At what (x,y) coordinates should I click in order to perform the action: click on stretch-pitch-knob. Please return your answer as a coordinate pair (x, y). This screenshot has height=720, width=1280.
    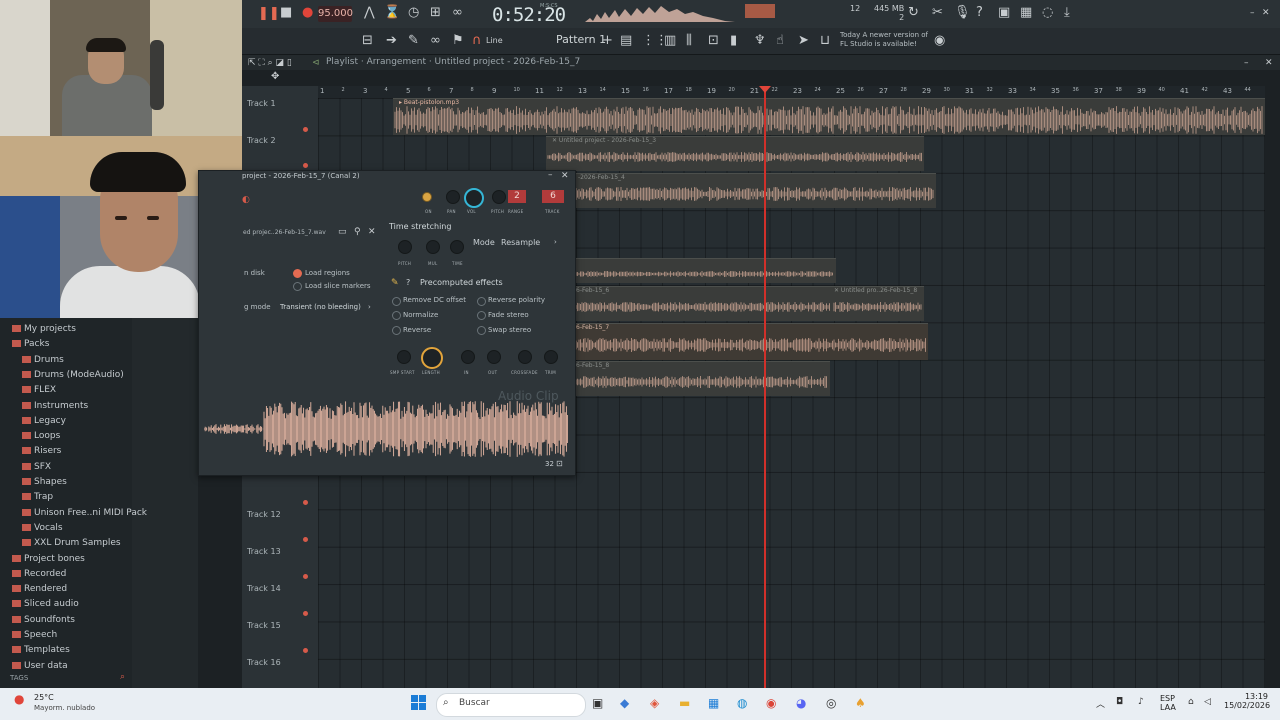
    Looking at the image, I should click on (405, 247).